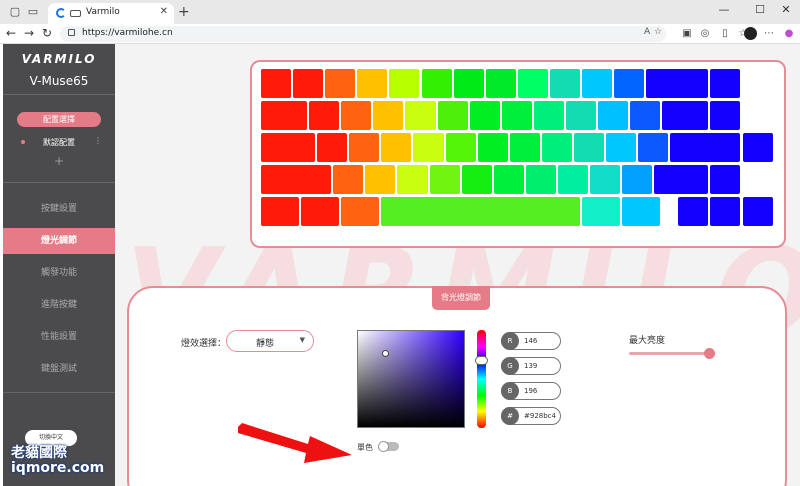  Describe the element at coordinates (481, 361) in the screenshot. I see `hue-slider-handle` at that location.